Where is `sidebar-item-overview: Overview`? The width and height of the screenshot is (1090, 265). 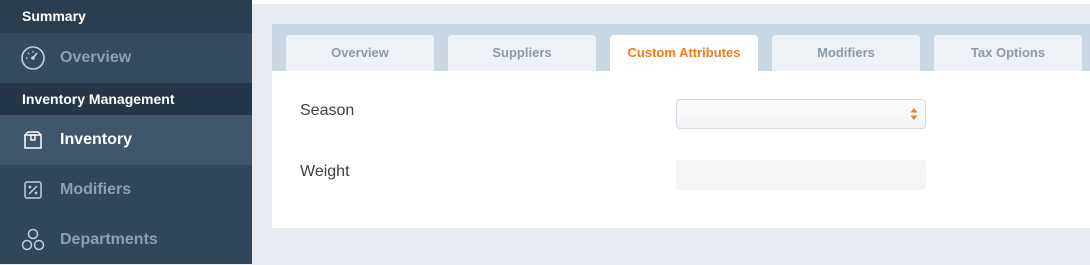 sidebar-item-overview: Overview is located at coordinates (126, 58).